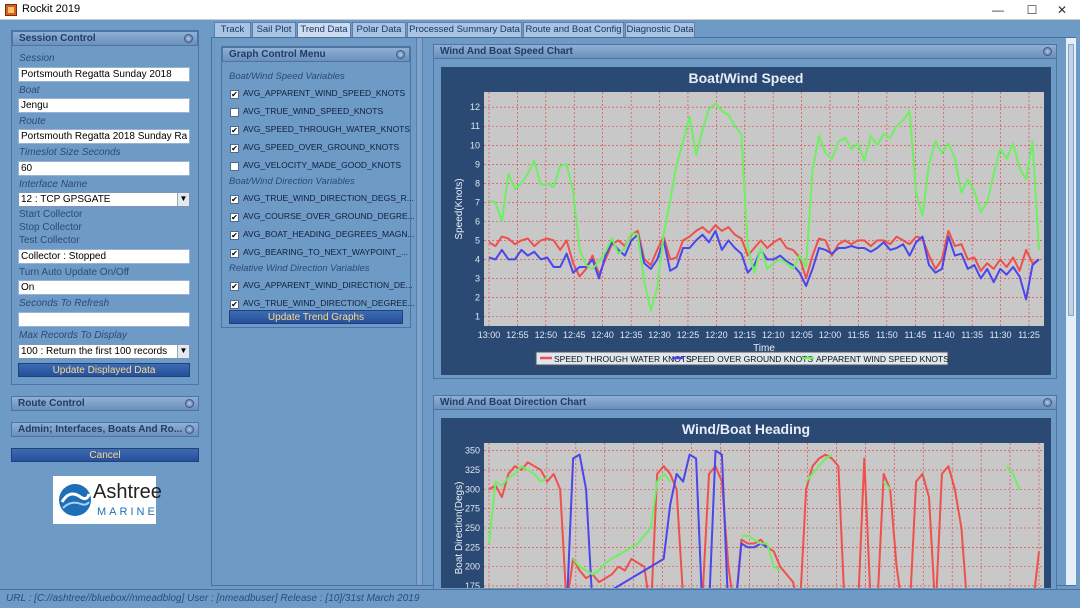  What do you see at coordinates (1062, 10) in the screenshot?
I see `close-button: ✕` at bounding box center [1062, 10].